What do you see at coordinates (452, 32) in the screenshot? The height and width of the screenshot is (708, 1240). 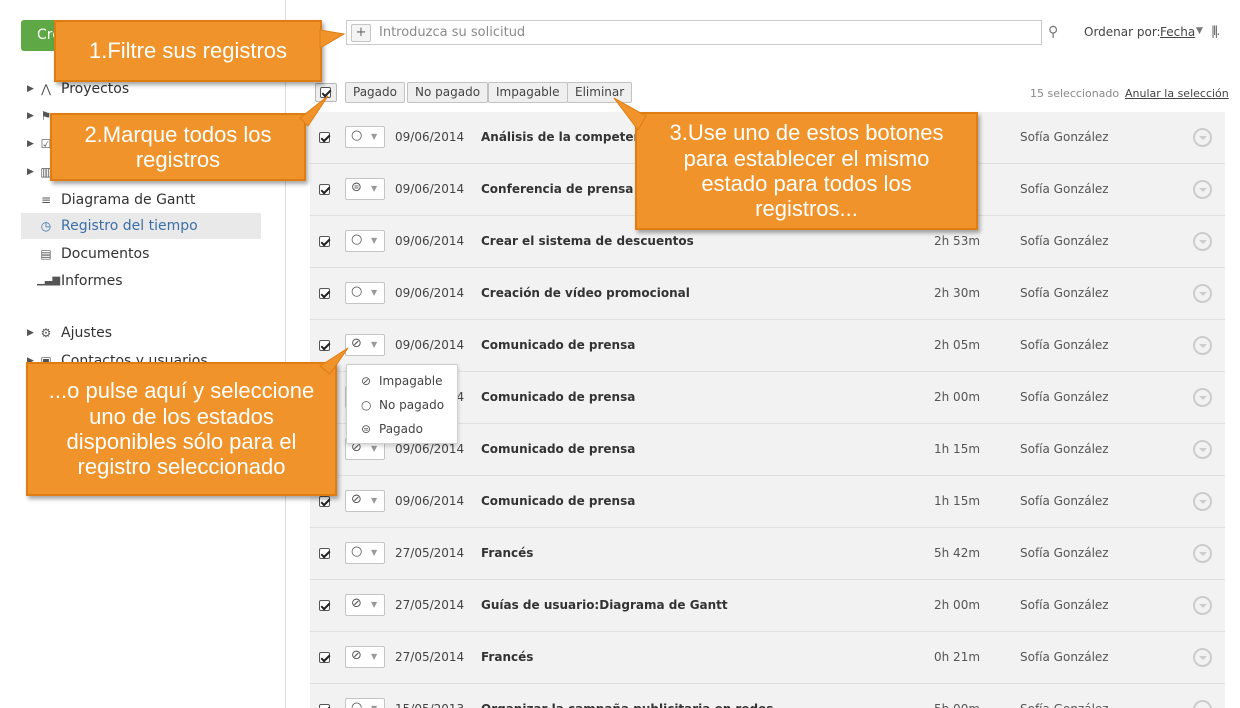 I see `search-placeholder: Introduzca su solicitud` at bounding box center [452, 32].